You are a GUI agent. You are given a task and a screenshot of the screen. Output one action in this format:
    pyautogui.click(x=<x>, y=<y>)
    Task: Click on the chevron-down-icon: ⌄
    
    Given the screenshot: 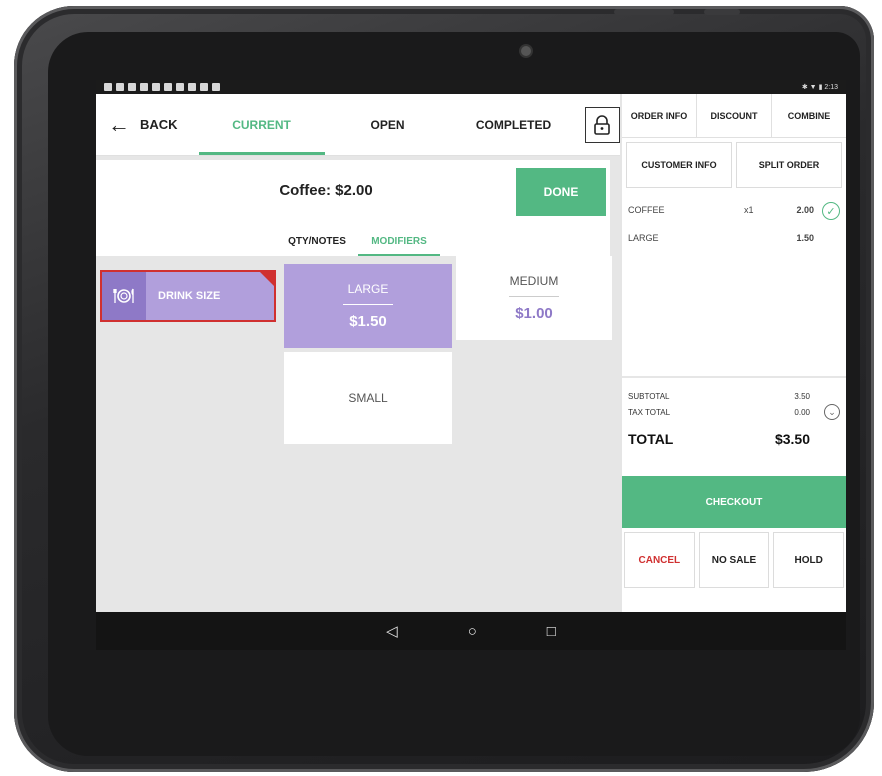 What is the action you would take?
    pyautogui.click(x=832, y=412)
    